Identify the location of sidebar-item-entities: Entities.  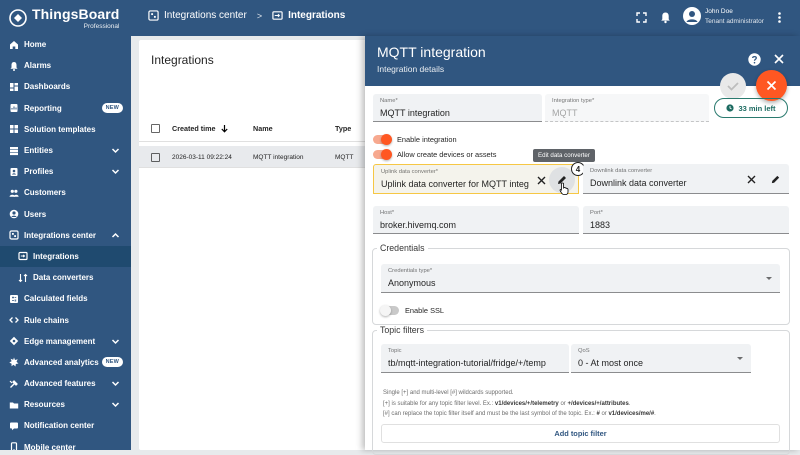
(65, 150).